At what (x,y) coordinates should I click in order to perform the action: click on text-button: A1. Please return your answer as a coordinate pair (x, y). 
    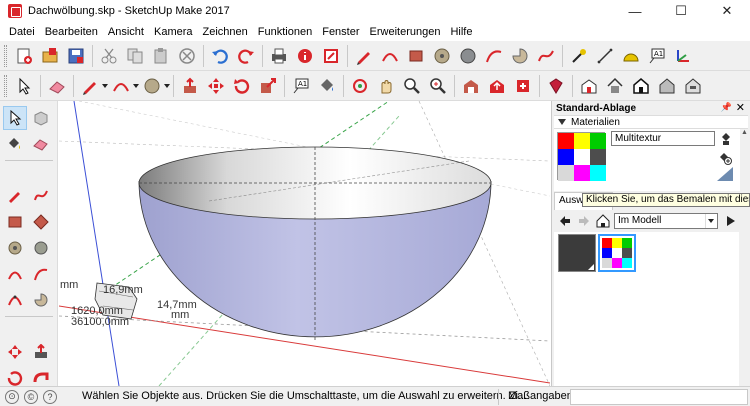
    Looking at the image, I should click on (657, 56).